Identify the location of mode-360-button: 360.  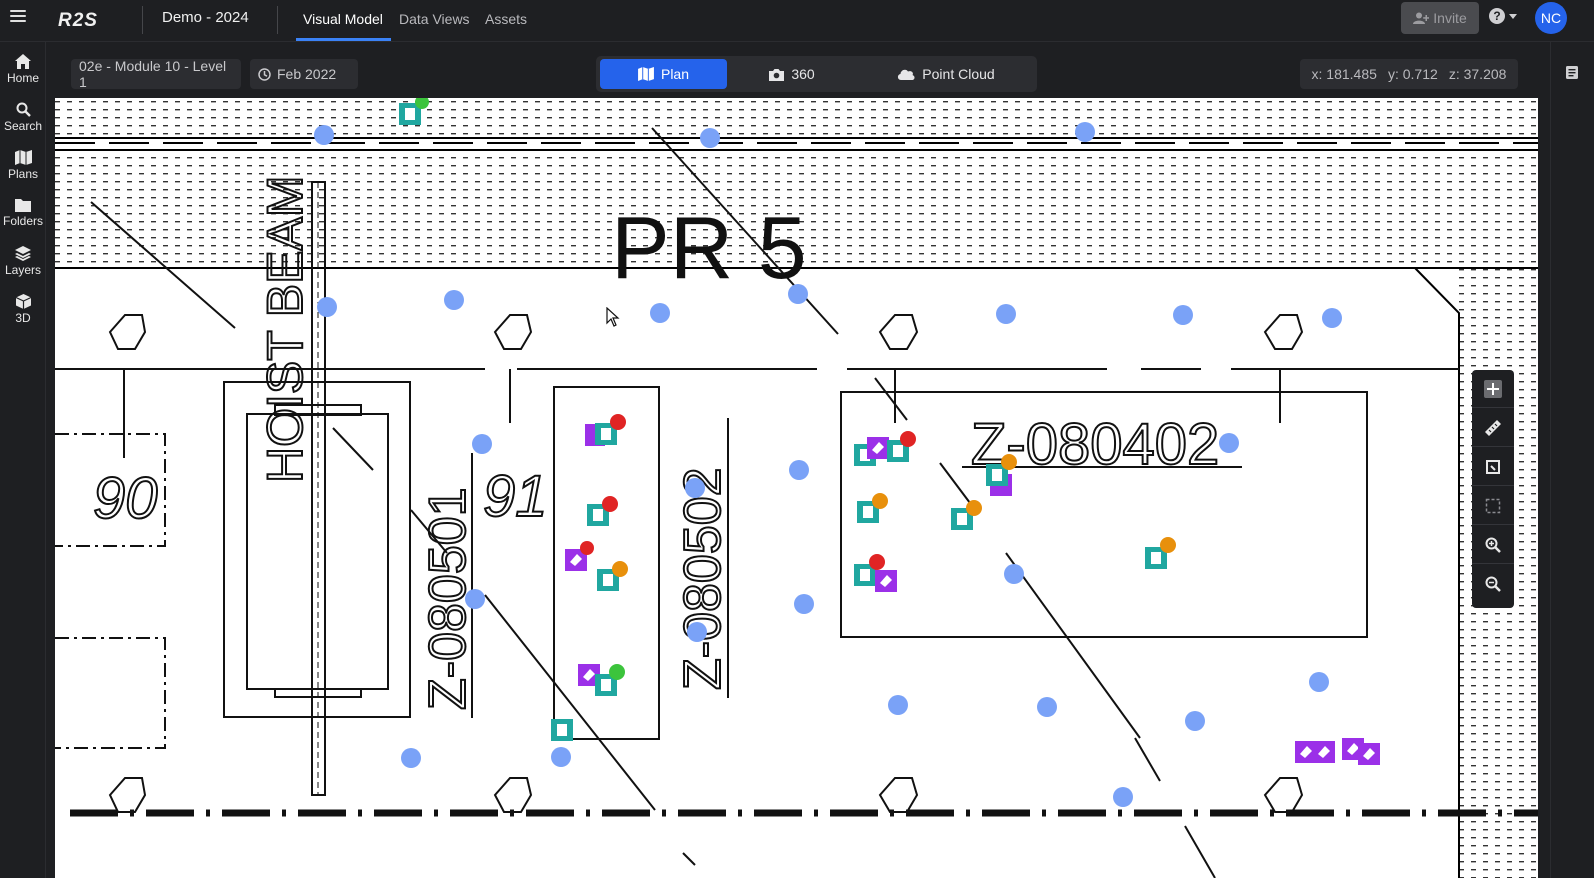
(792, 74).